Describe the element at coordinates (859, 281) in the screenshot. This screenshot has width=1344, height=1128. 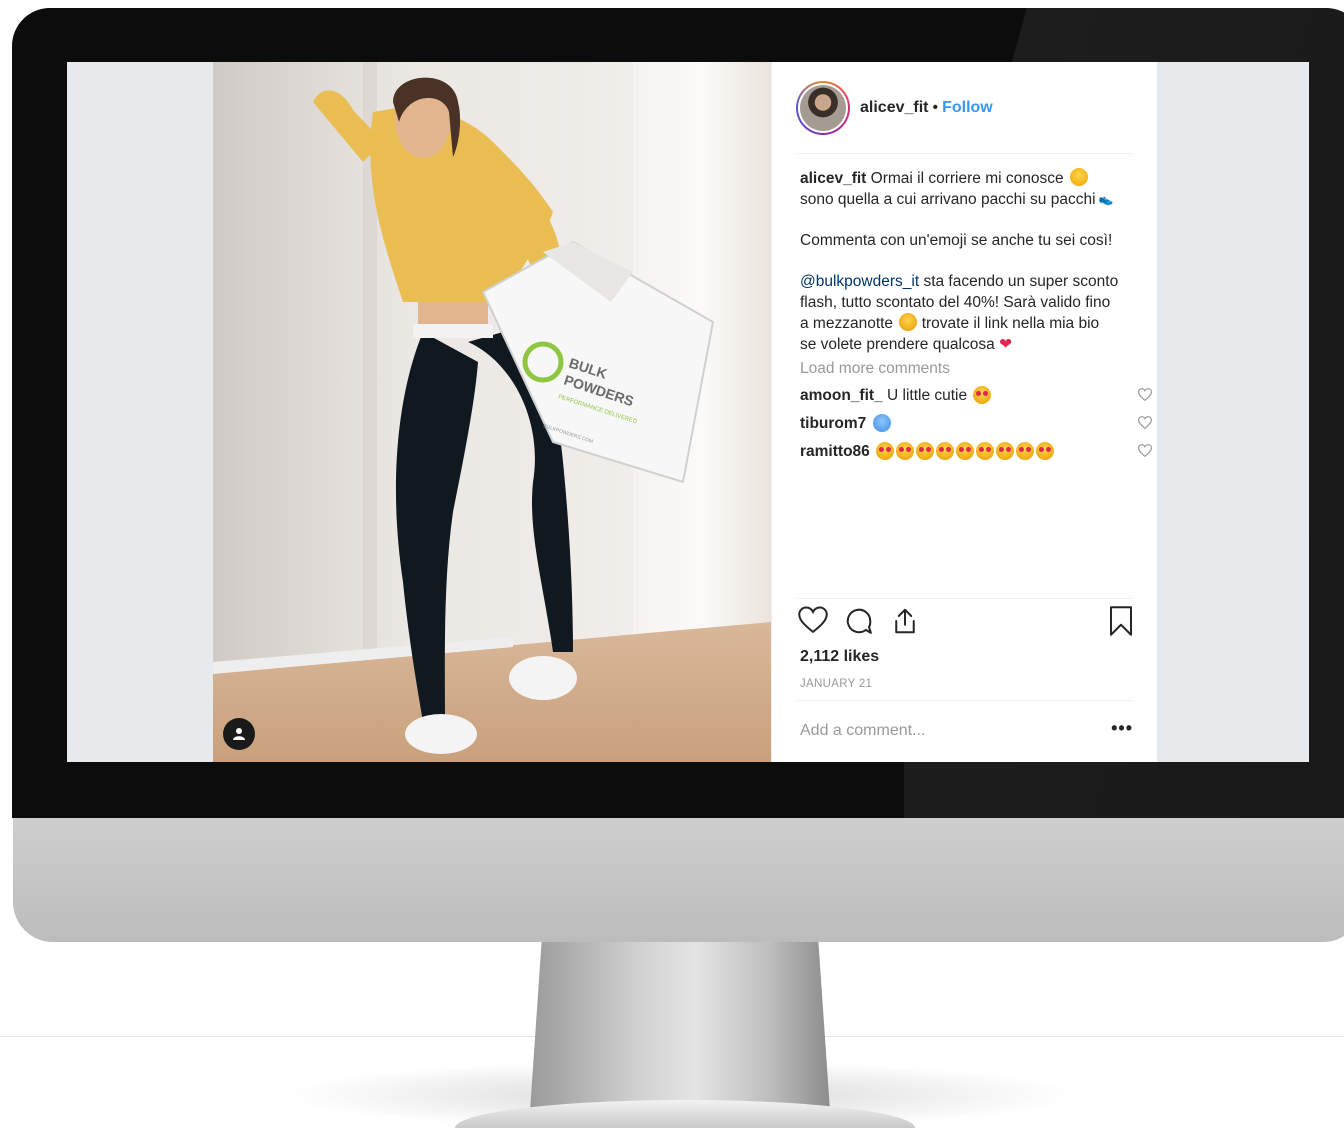
I see `mention-link: @bulkpowders_it` at that location.